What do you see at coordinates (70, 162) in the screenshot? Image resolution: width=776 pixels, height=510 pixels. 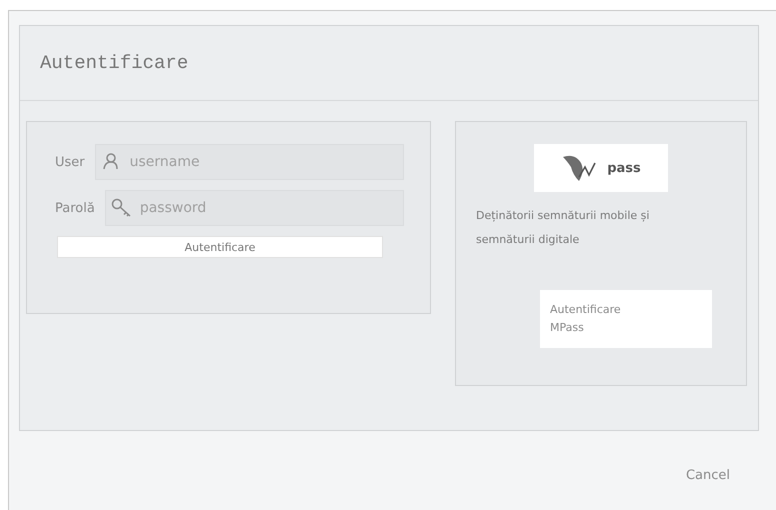 I see `user-label: User` at bounding box center [70, 162].